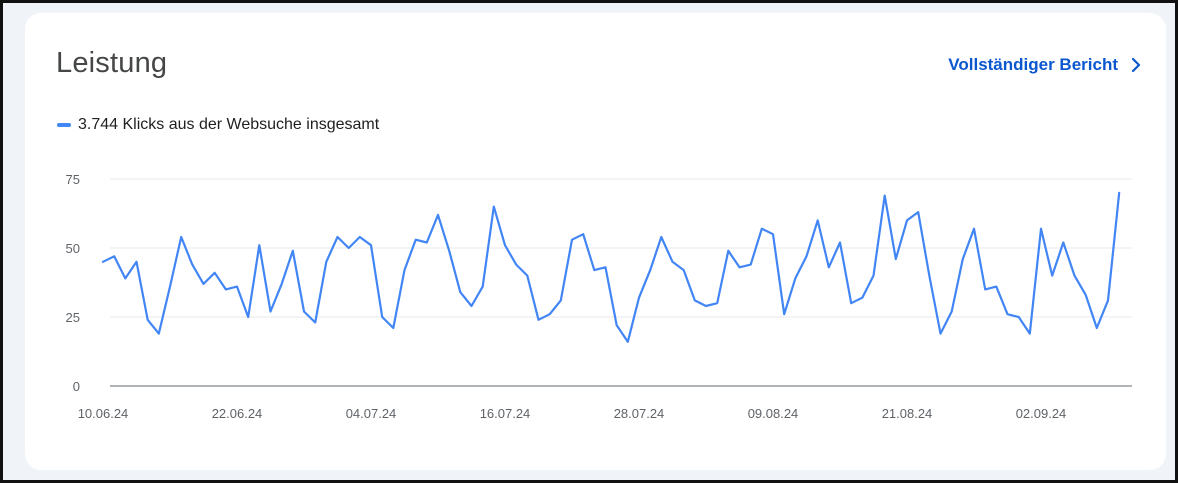  Describe the element at coordinates (773, 413) in the screenshot. I see `x-tick-label: 09.08.24` at that location.